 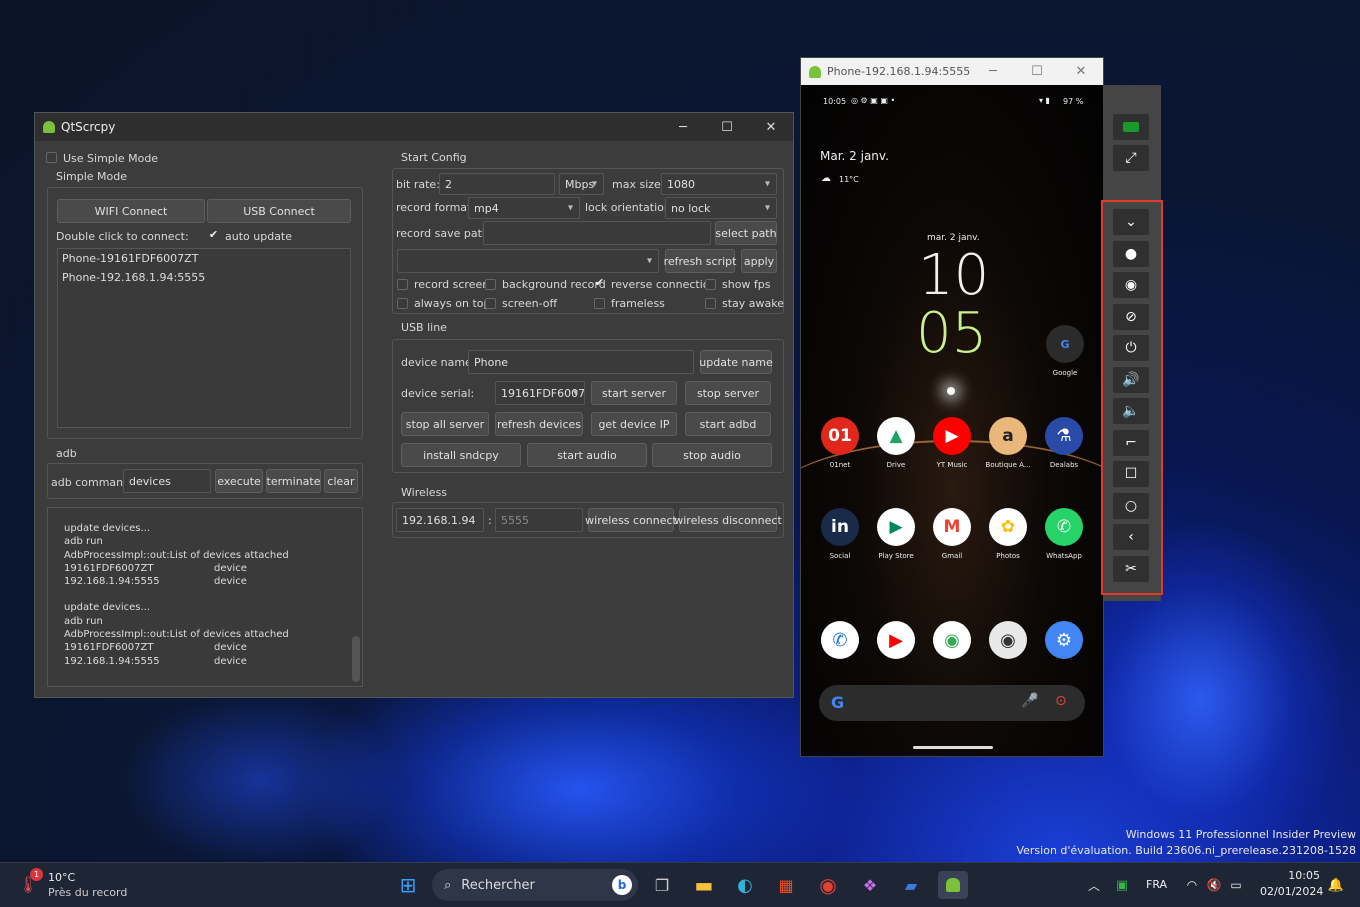 I want to click on qtscrcpy-taskbar-icon, so click(x=953, y=885).